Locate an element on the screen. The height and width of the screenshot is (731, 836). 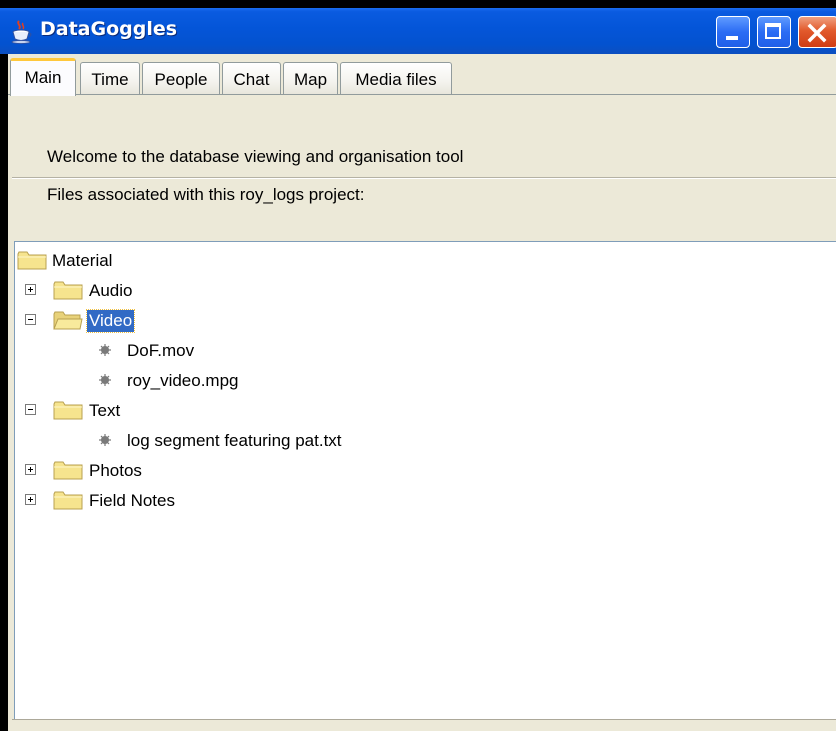
tab-chat: Chat is located at coordinates (251, 78).